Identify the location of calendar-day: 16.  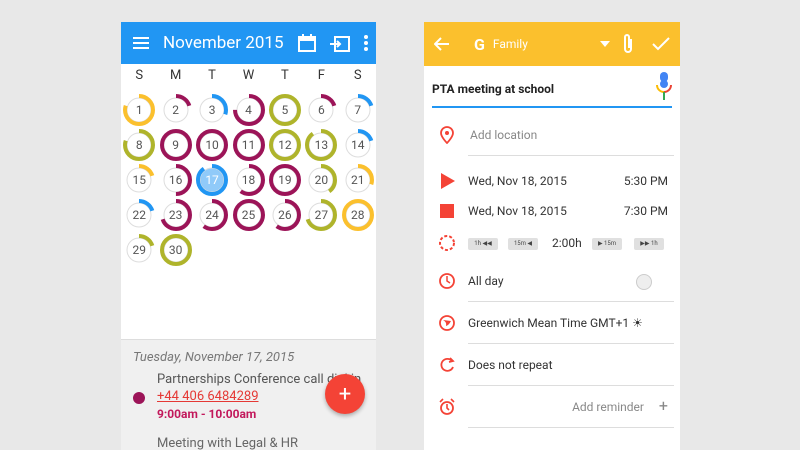
(176, 180).